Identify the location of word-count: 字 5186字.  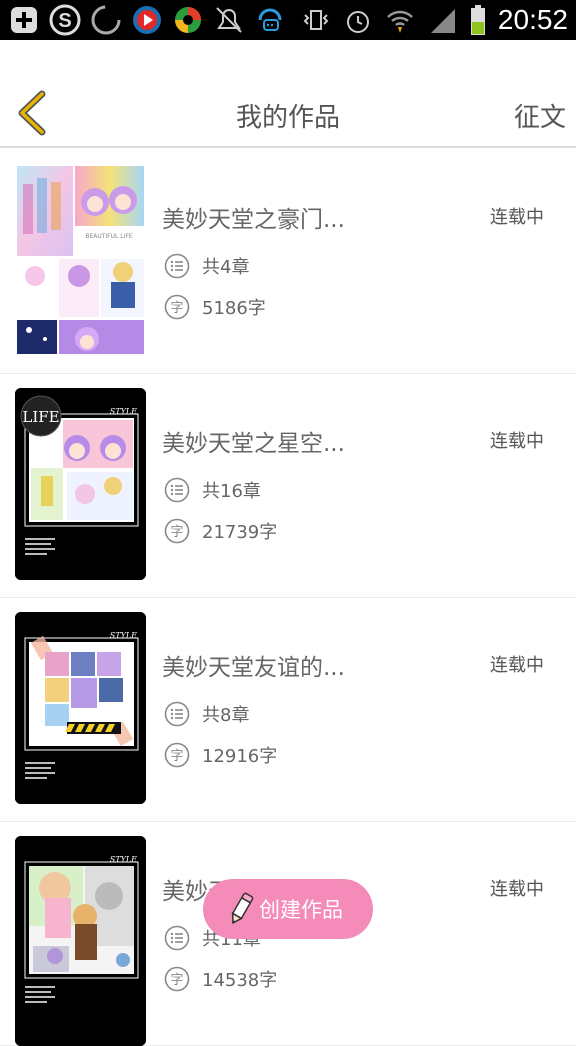
(215, 307).